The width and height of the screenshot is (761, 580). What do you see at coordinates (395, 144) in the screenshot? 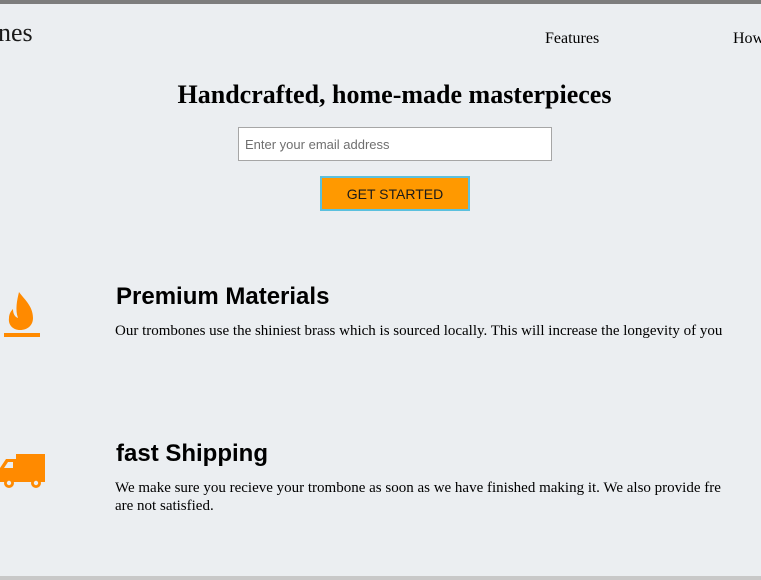
I see `email-input` at bounding box center [395, 144].